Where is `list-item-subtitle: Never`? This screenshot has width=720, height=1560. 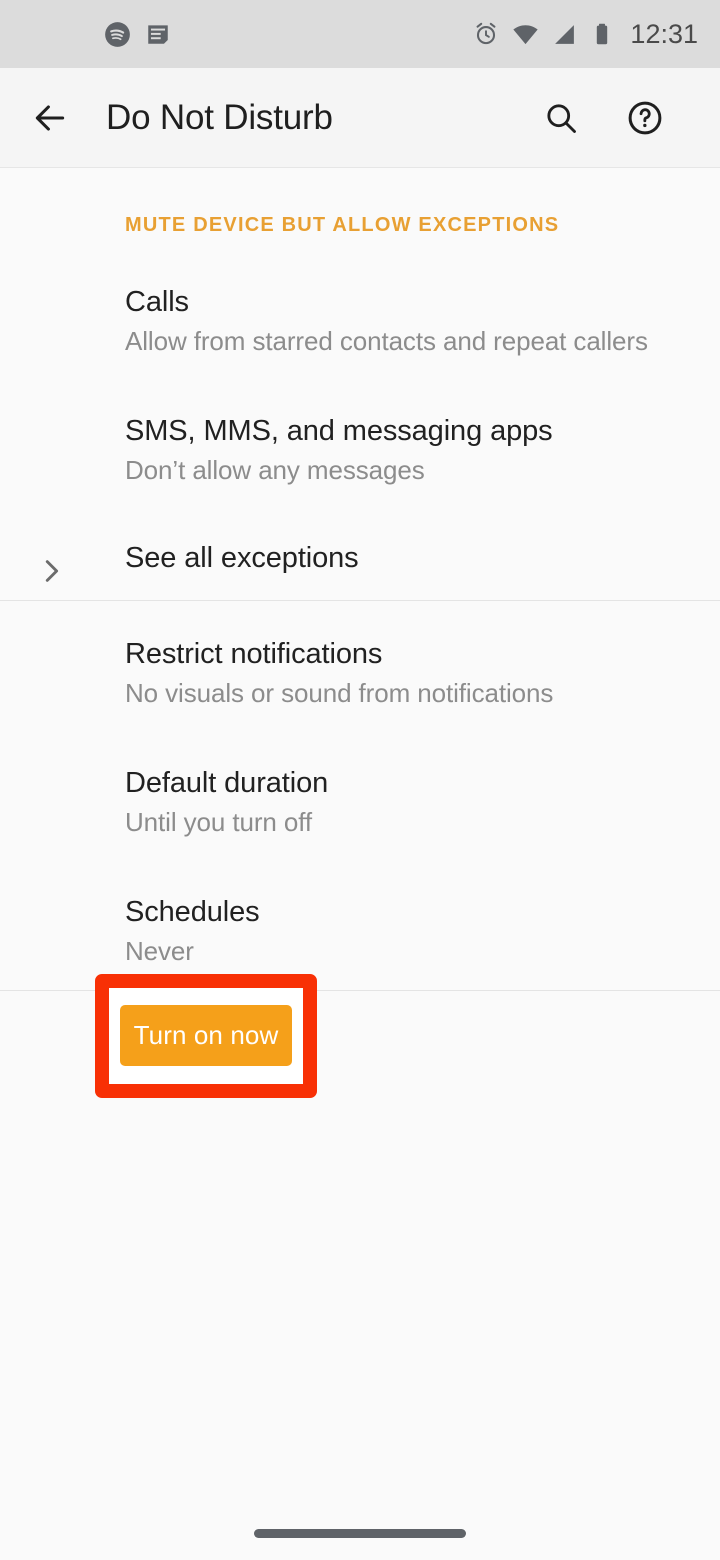 list-item-subtitle: Never is located at coordinates (159, 951).